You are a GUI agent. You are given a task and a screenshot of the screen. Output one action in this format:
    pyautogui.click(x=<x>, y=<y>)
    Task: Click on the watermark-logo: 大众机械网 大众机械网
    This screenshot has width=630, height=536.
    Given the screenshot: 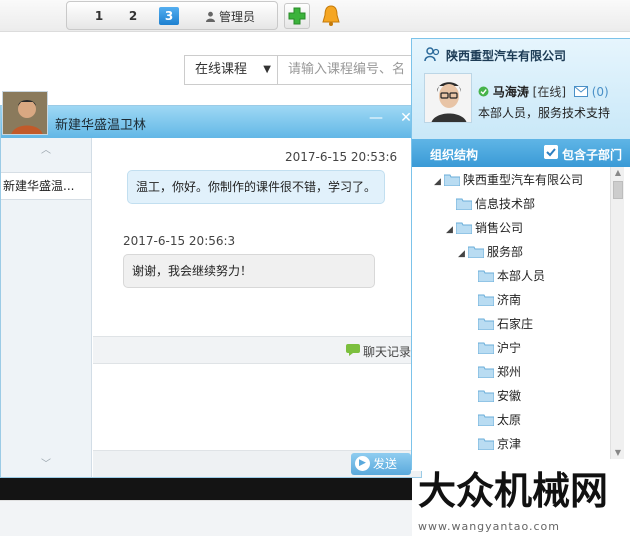 What is the action you would take?
    pyautogui.click(x=513, y=491)
    